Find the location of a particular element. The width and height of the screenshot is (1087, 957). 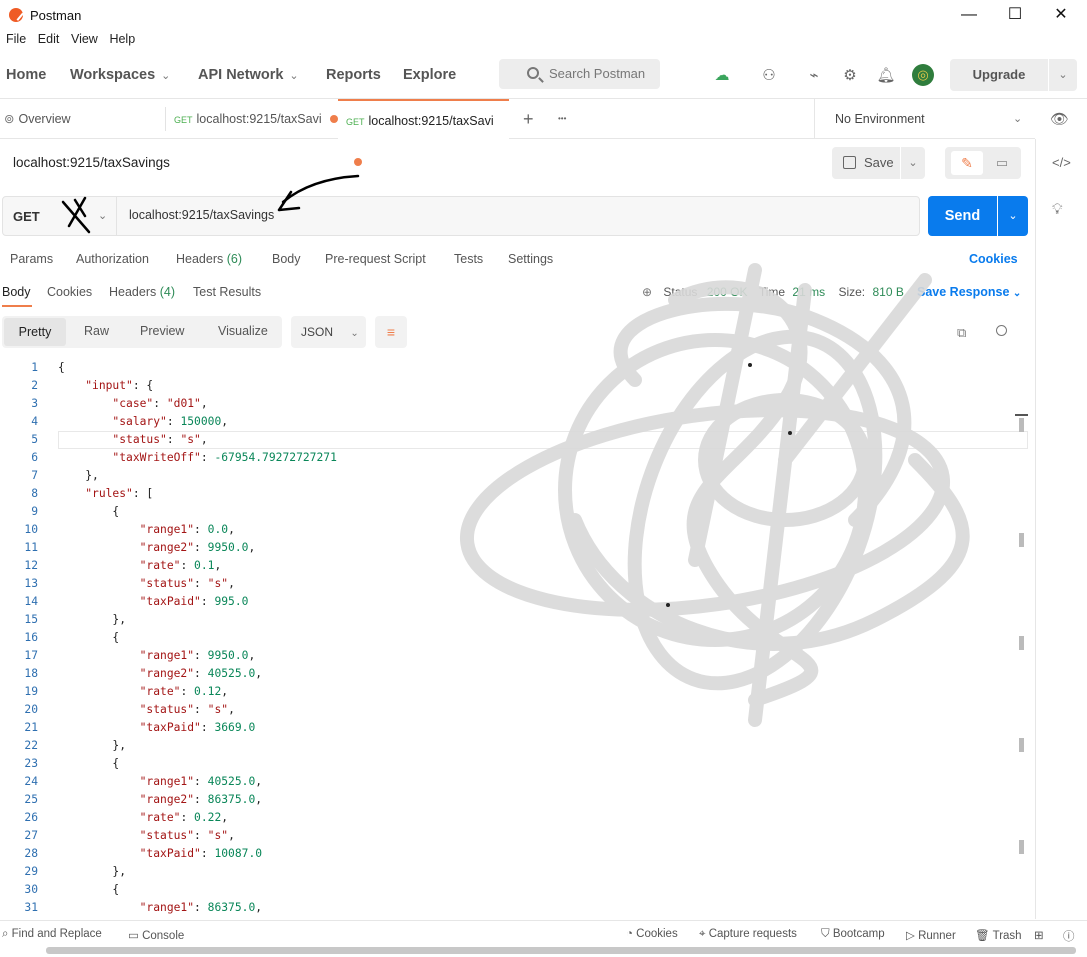

save-dropdown-button: ⌄ is located at coordinates (913, 163).